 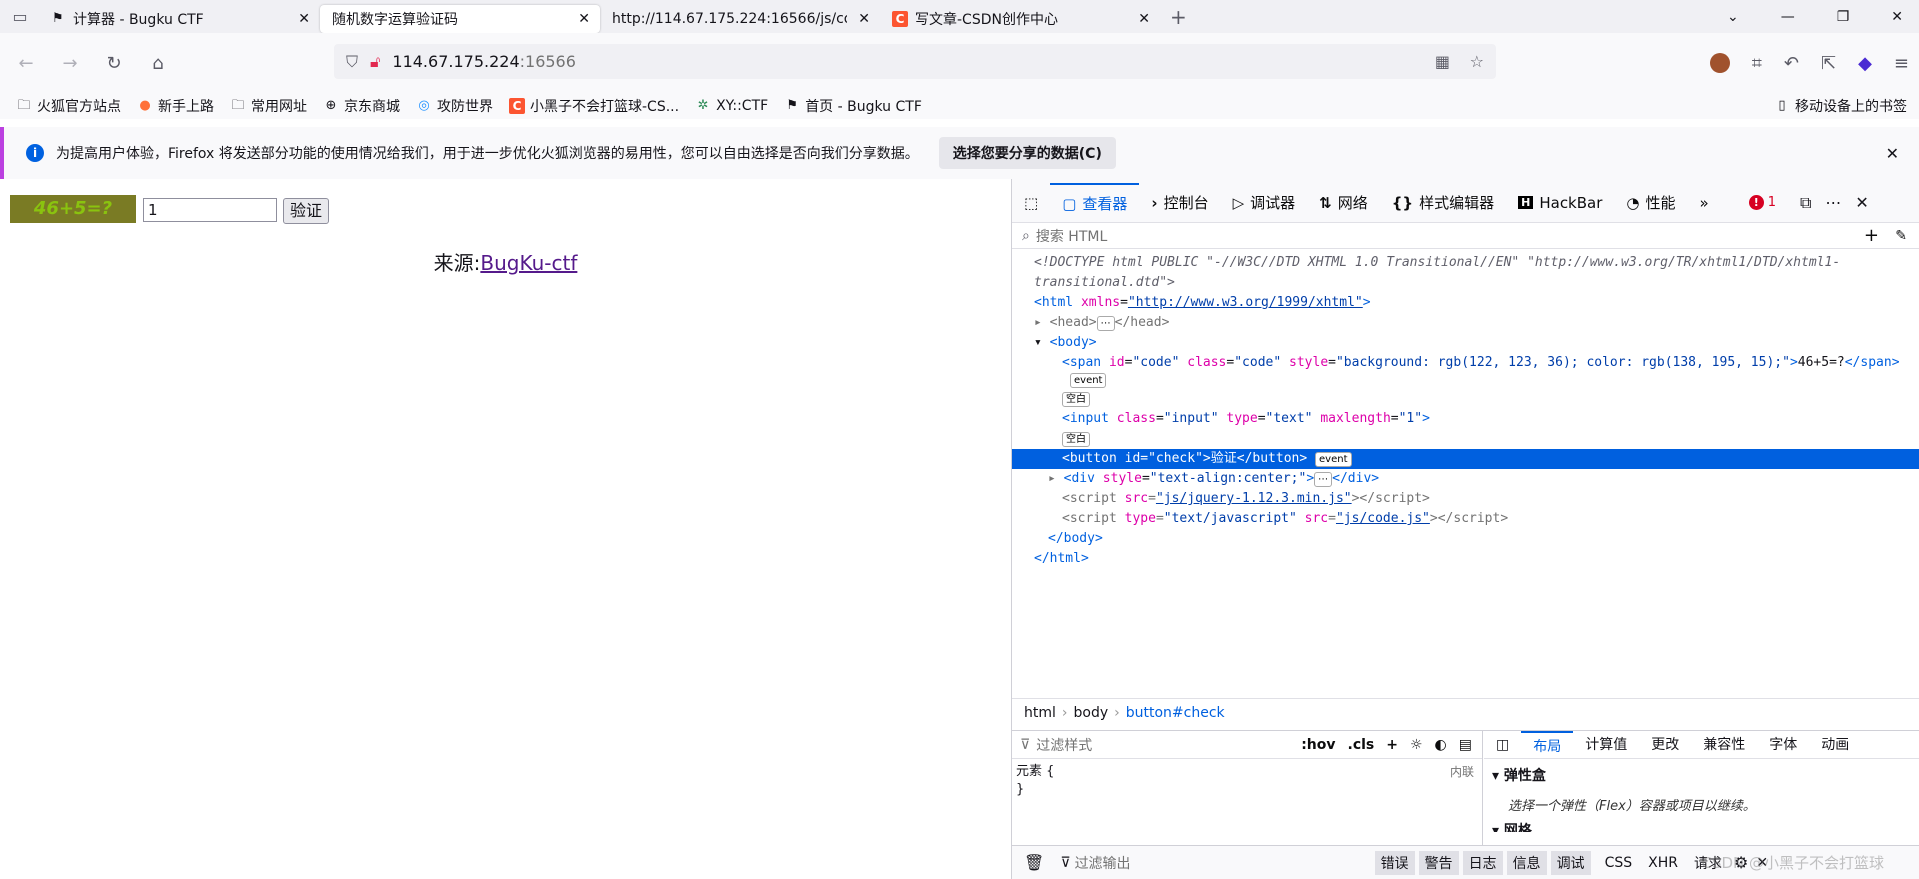 I want to click on tab-fonts: 字体, so click(x=1783, y=745).